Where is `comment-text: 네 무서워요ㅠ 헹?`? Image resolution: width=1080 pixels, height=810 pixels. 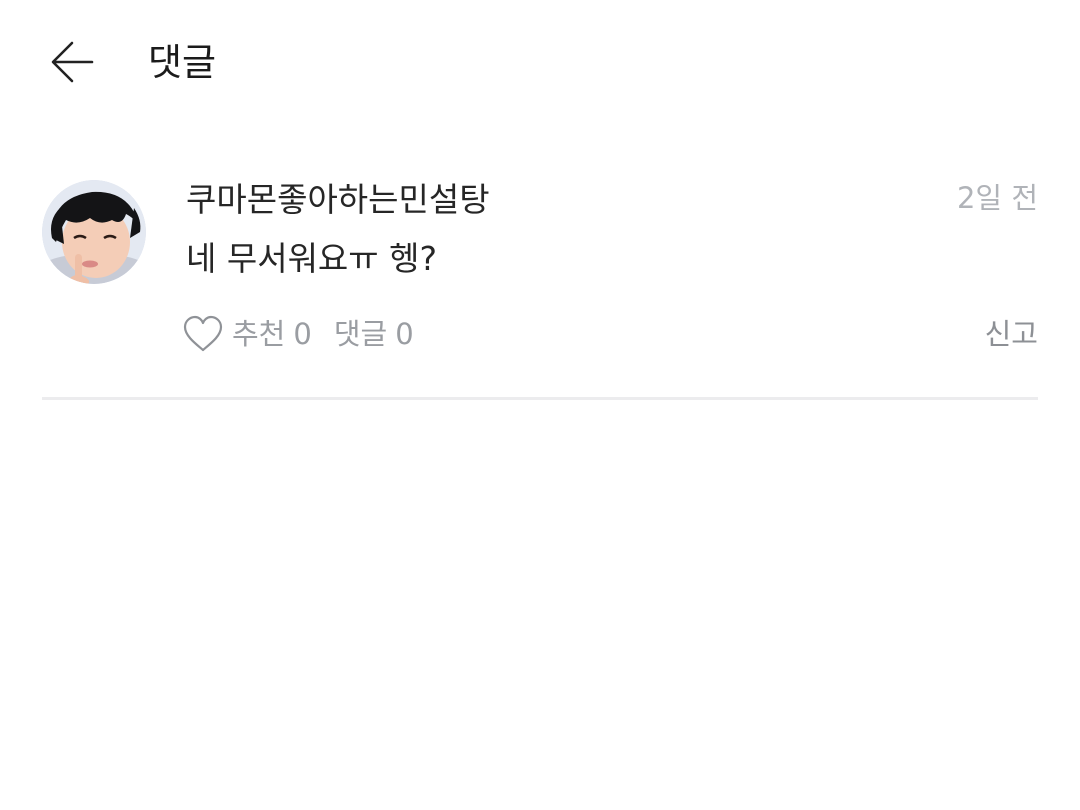 comment-text: 네 무서워요ㅠ 헹? is located at coordinates (312, 258).